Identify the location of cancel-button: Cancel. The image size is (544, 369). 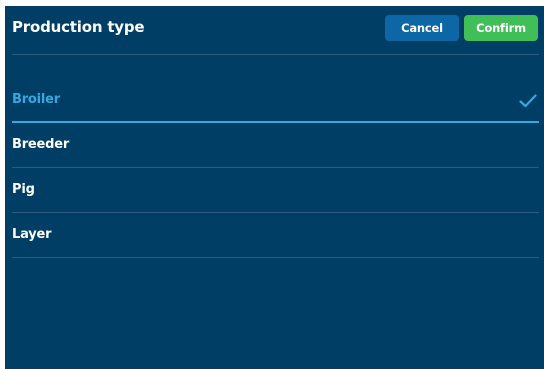
(422, 28).